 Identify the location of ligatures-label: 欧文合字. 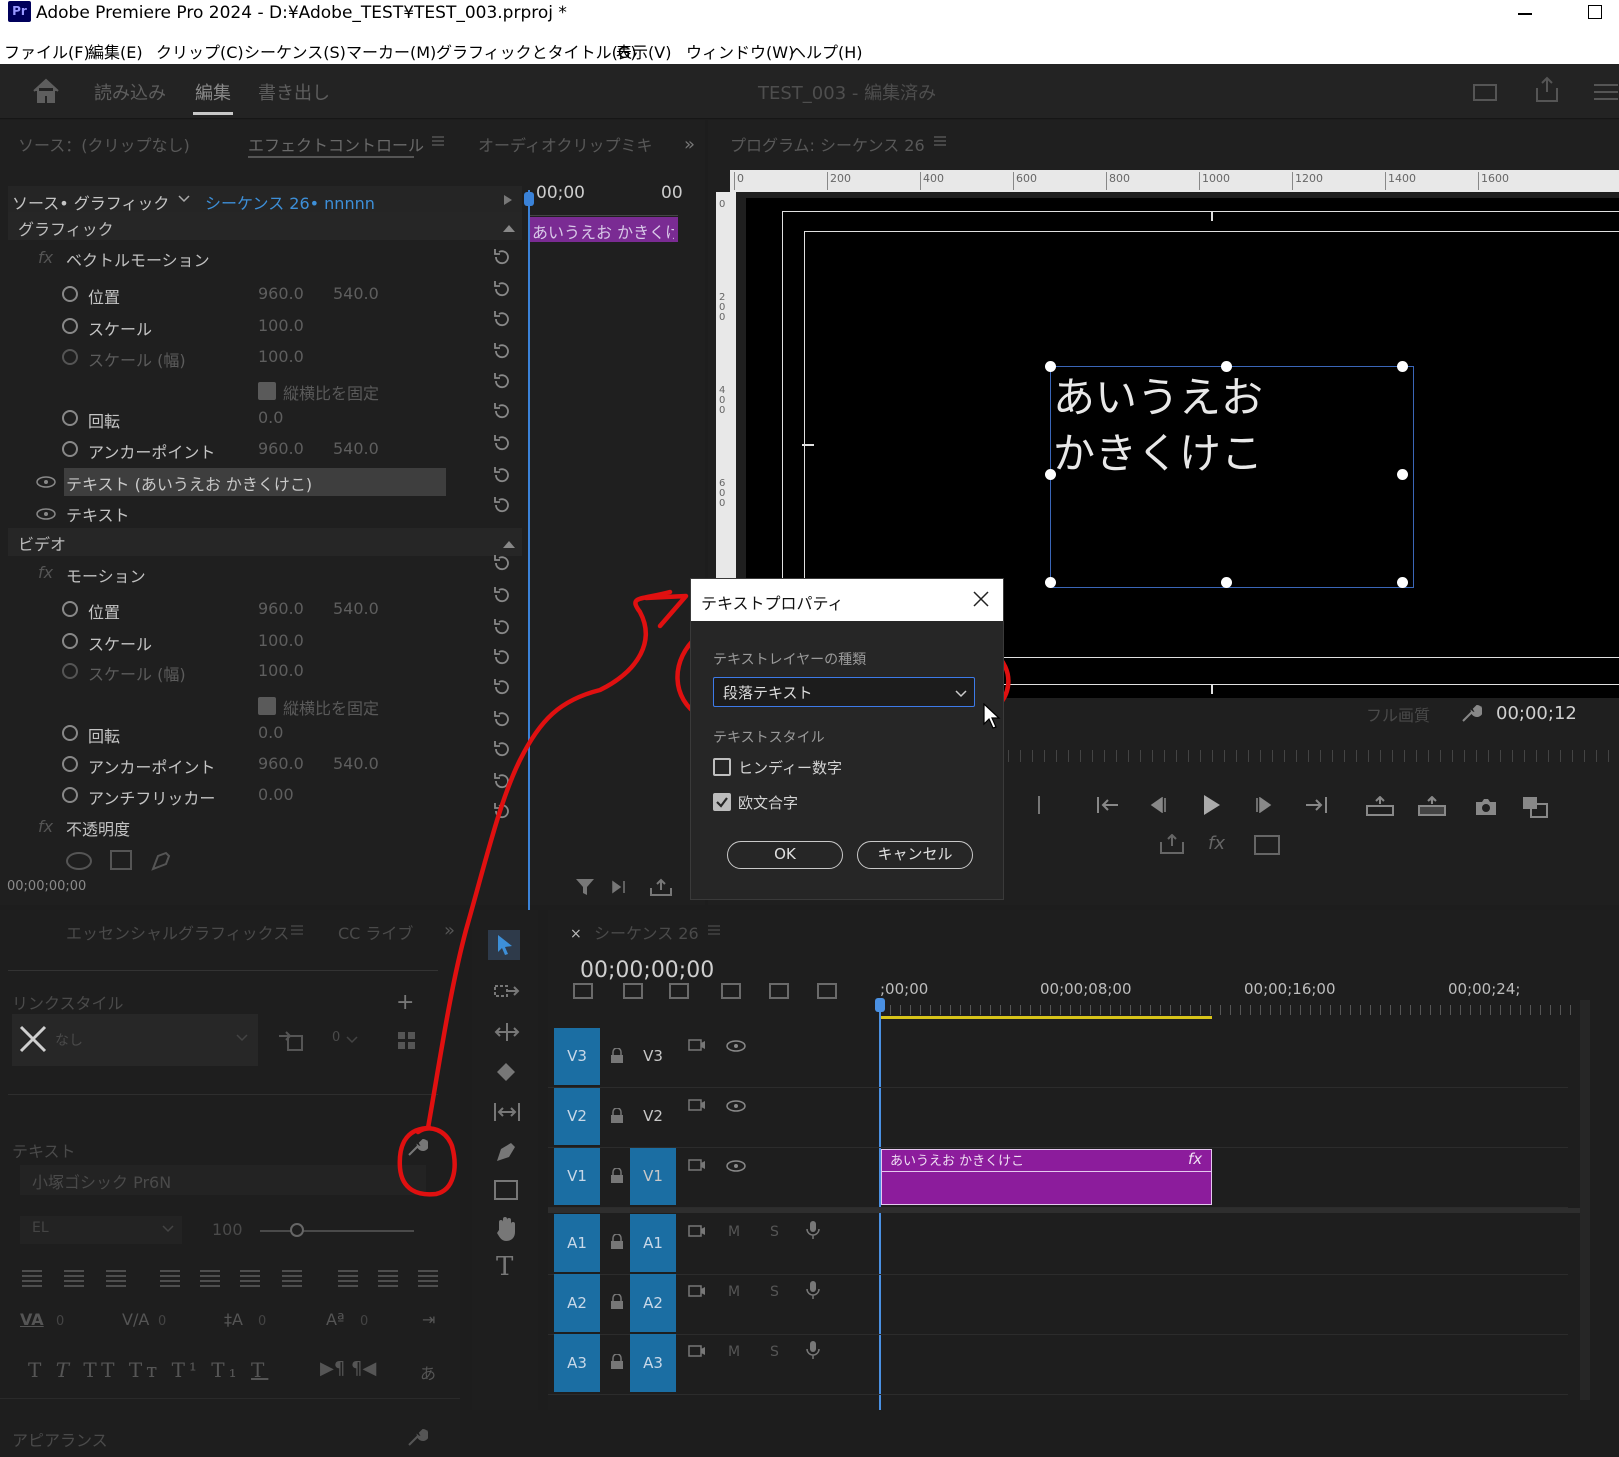
(768, 803).